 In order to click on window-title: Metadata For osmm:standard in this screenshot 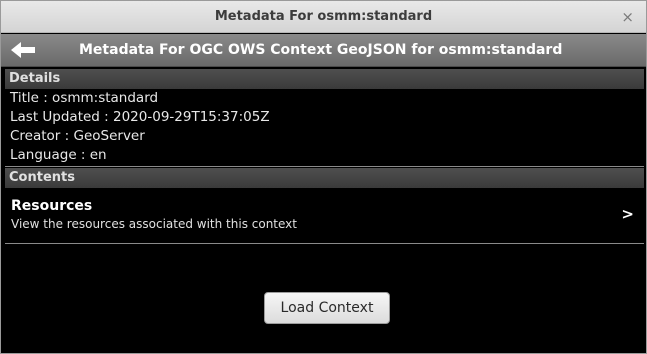, I will do `click(323, 16)`.